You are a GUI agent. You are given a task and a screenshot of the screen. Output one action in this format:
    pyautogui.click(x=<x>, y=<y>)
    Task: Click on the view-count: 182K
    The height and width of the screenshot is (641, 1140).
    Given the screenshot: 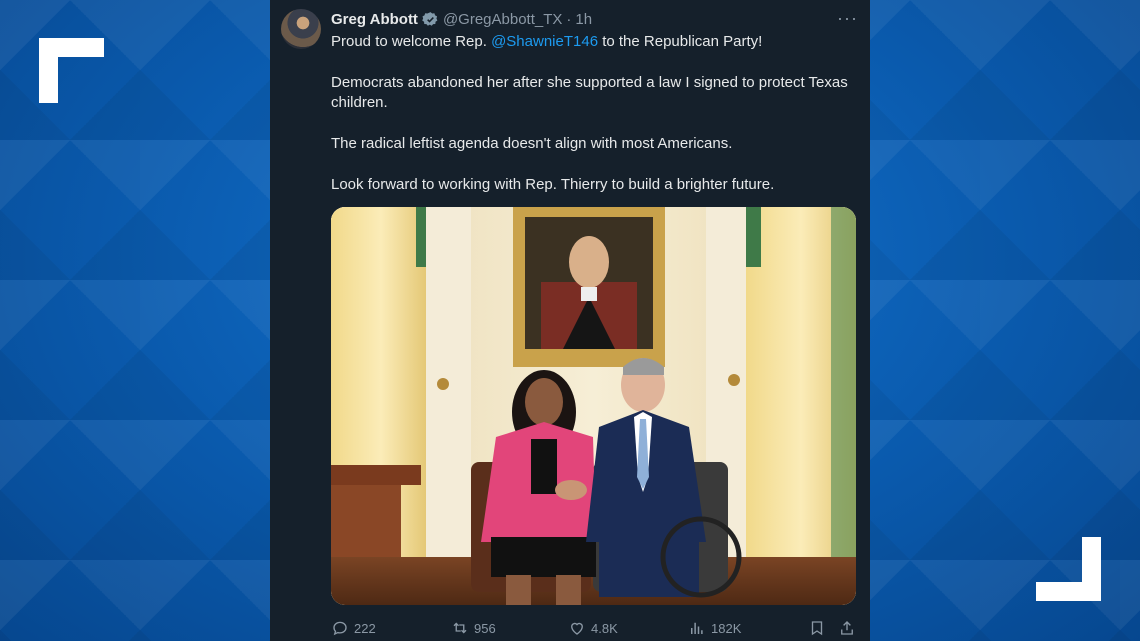 What is the action you would take?
    pyautogui.click(x=726, y=628)
    